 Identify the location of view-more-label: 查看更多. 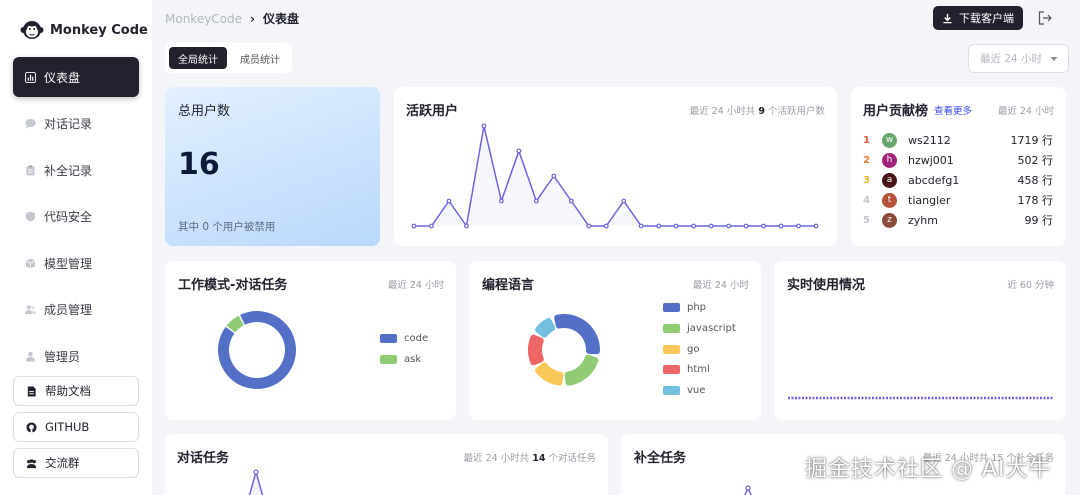
(953, 111).